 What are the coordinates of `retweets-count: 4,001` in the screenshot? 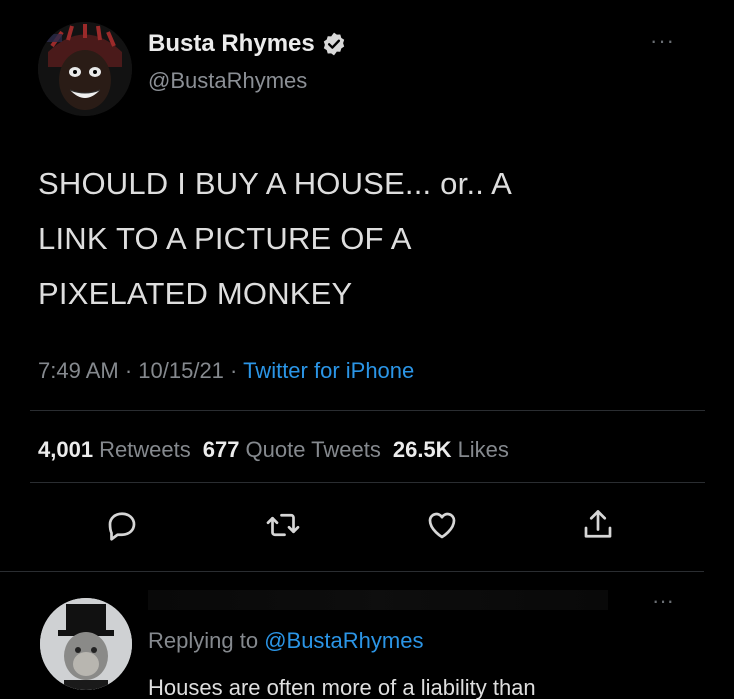 It's located at (66, 449).